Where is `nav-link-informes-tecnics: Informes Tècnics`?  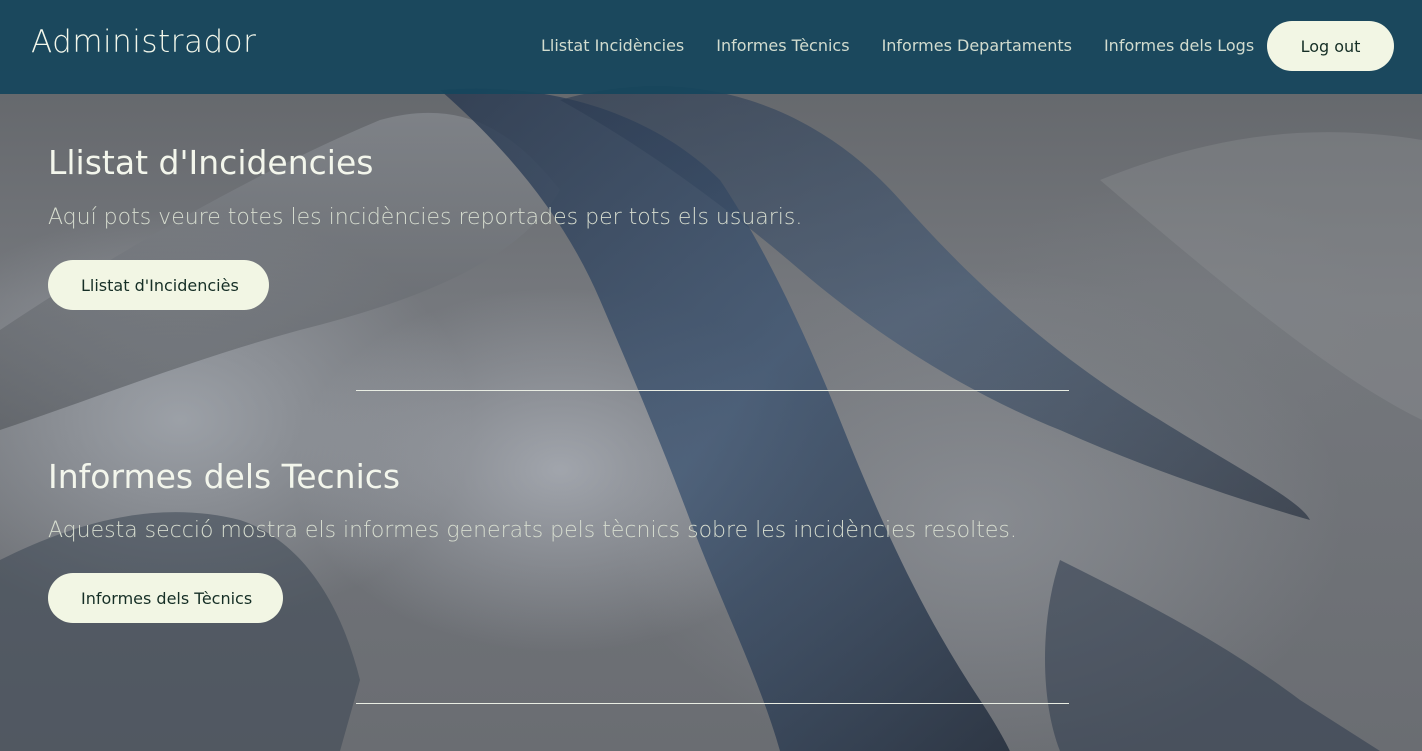 nav-link-informes-tecnics: Informes Tècnics is located at coordinates (782, 45).